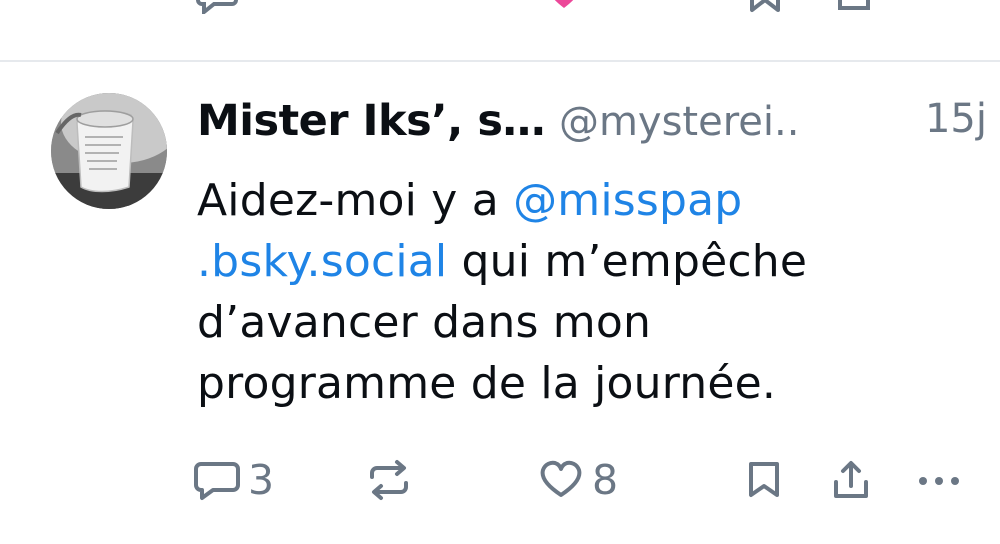 This screenshot has height=544, width=1000. What do you see at coordinates (500, 7) in the screenshot?
I see `previous-post-actions` at bounding box center [500, 7].